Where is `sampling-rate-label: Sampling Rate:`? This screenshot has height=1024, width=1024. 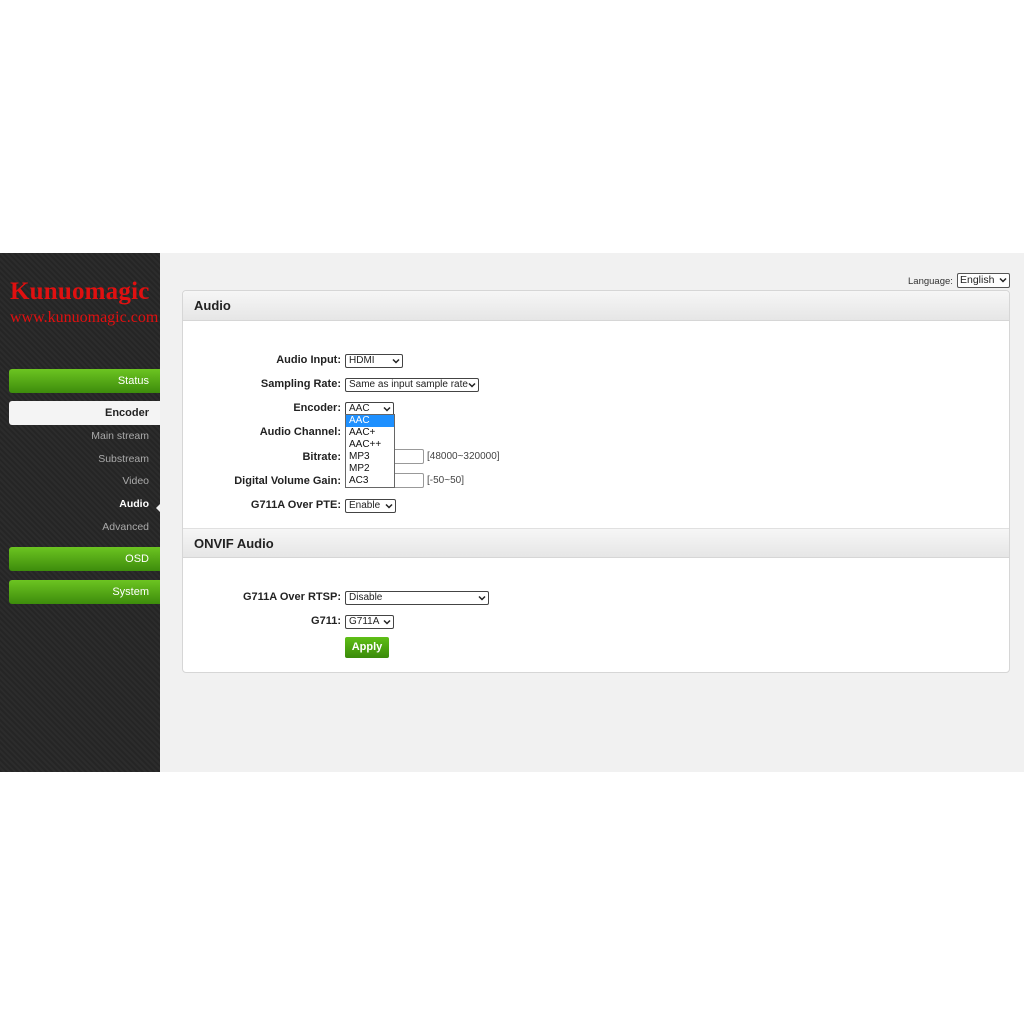 sampling-rate-label: Sampling Rate: is located at coordinates (300, 384).